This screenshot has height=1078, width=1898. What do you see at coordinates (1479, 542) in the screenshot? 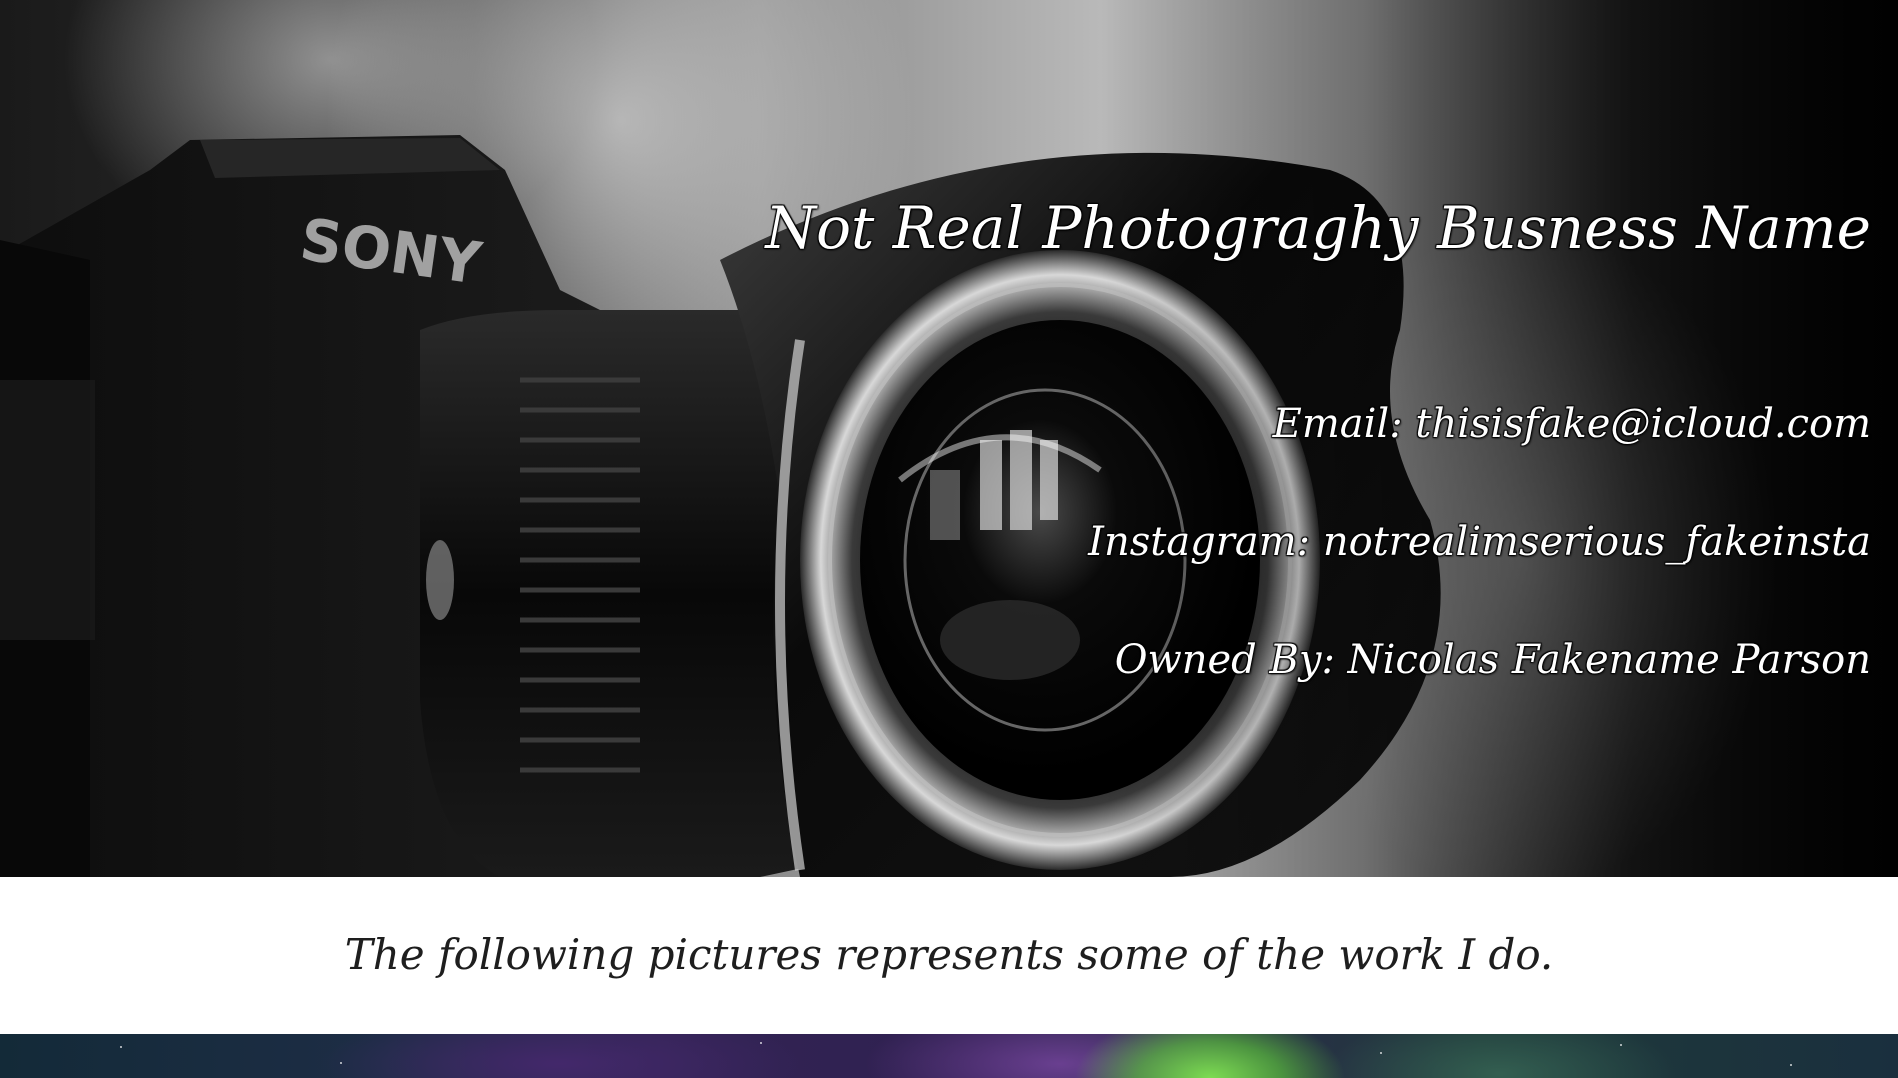
I see `instagram-text: Instagram: notrealimserious_fakeinsta` at bounding box center [1479, 542].